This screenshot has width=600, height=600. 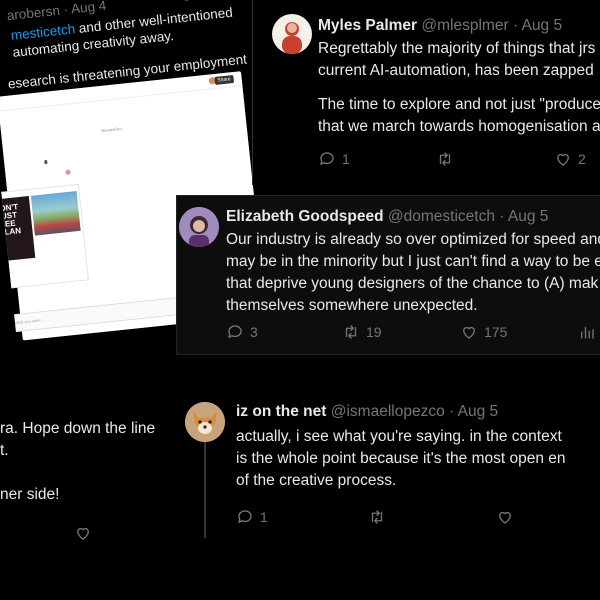 What do you see at coordinates (33, 13) in the screenshot?
I see `author-handle: arobersn` at bounding box center [33, 13].